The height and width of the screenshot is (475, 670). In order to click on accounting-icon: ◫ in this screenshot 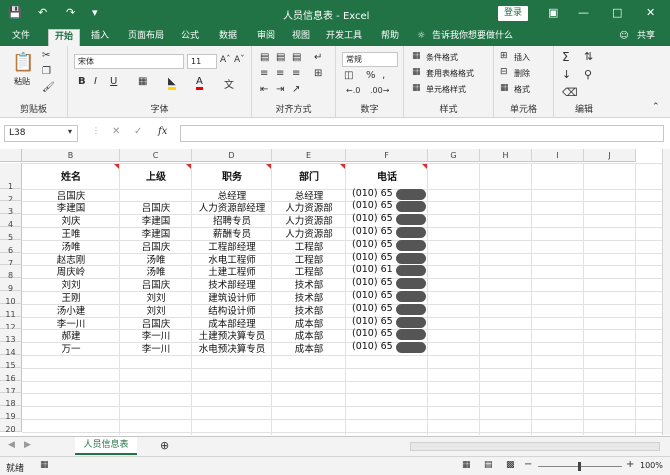, I will do `click(348, 75)`.